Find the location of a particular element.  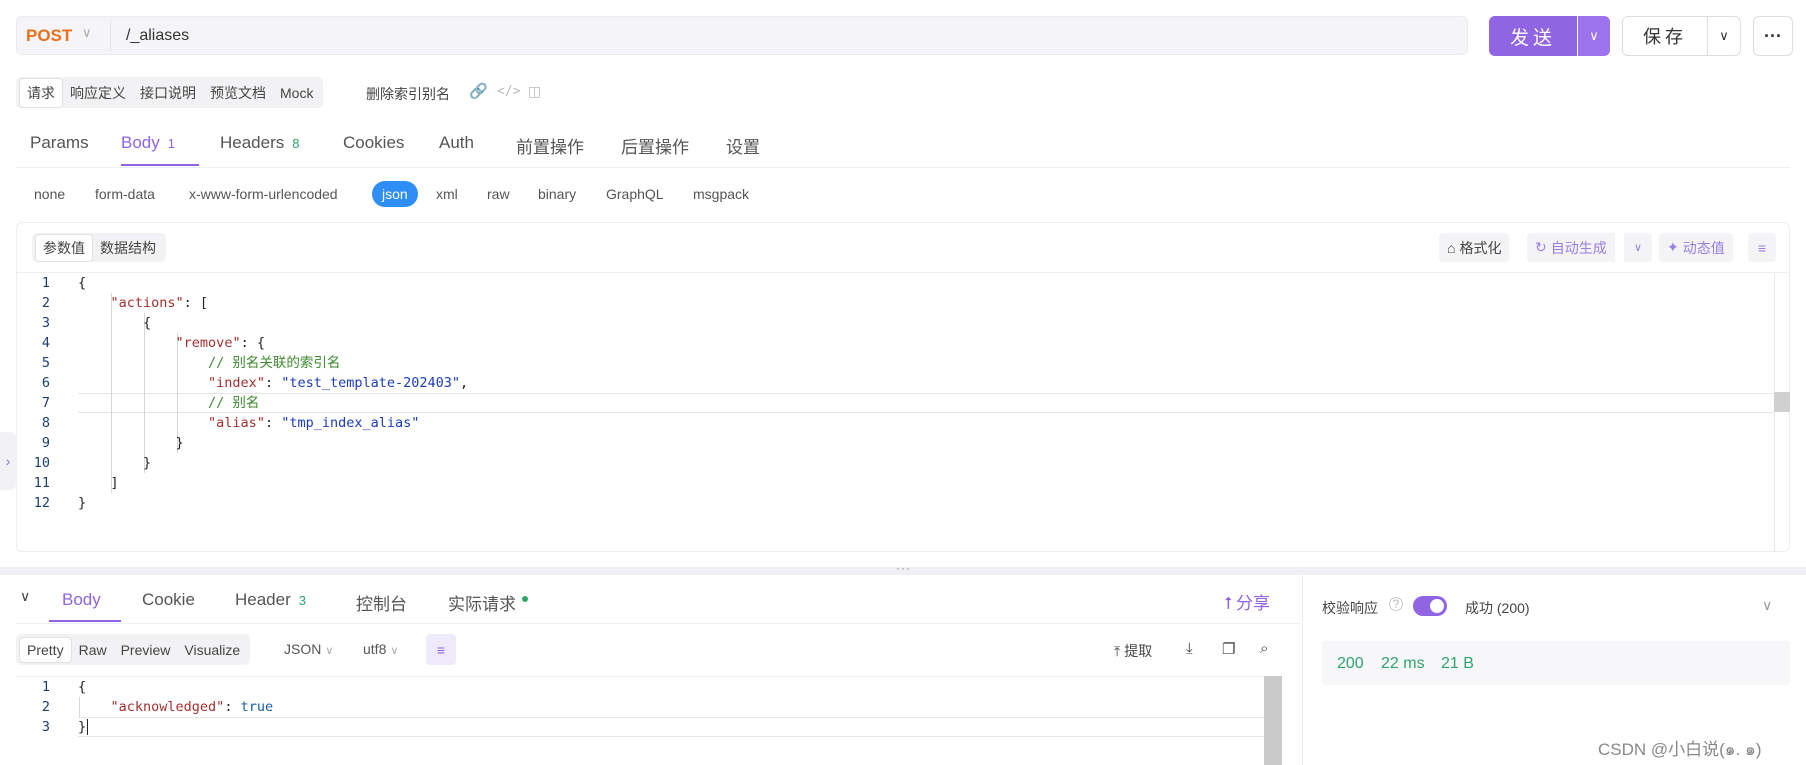

body-type-graphql: GraphQL is located at coordinates (635, 194).